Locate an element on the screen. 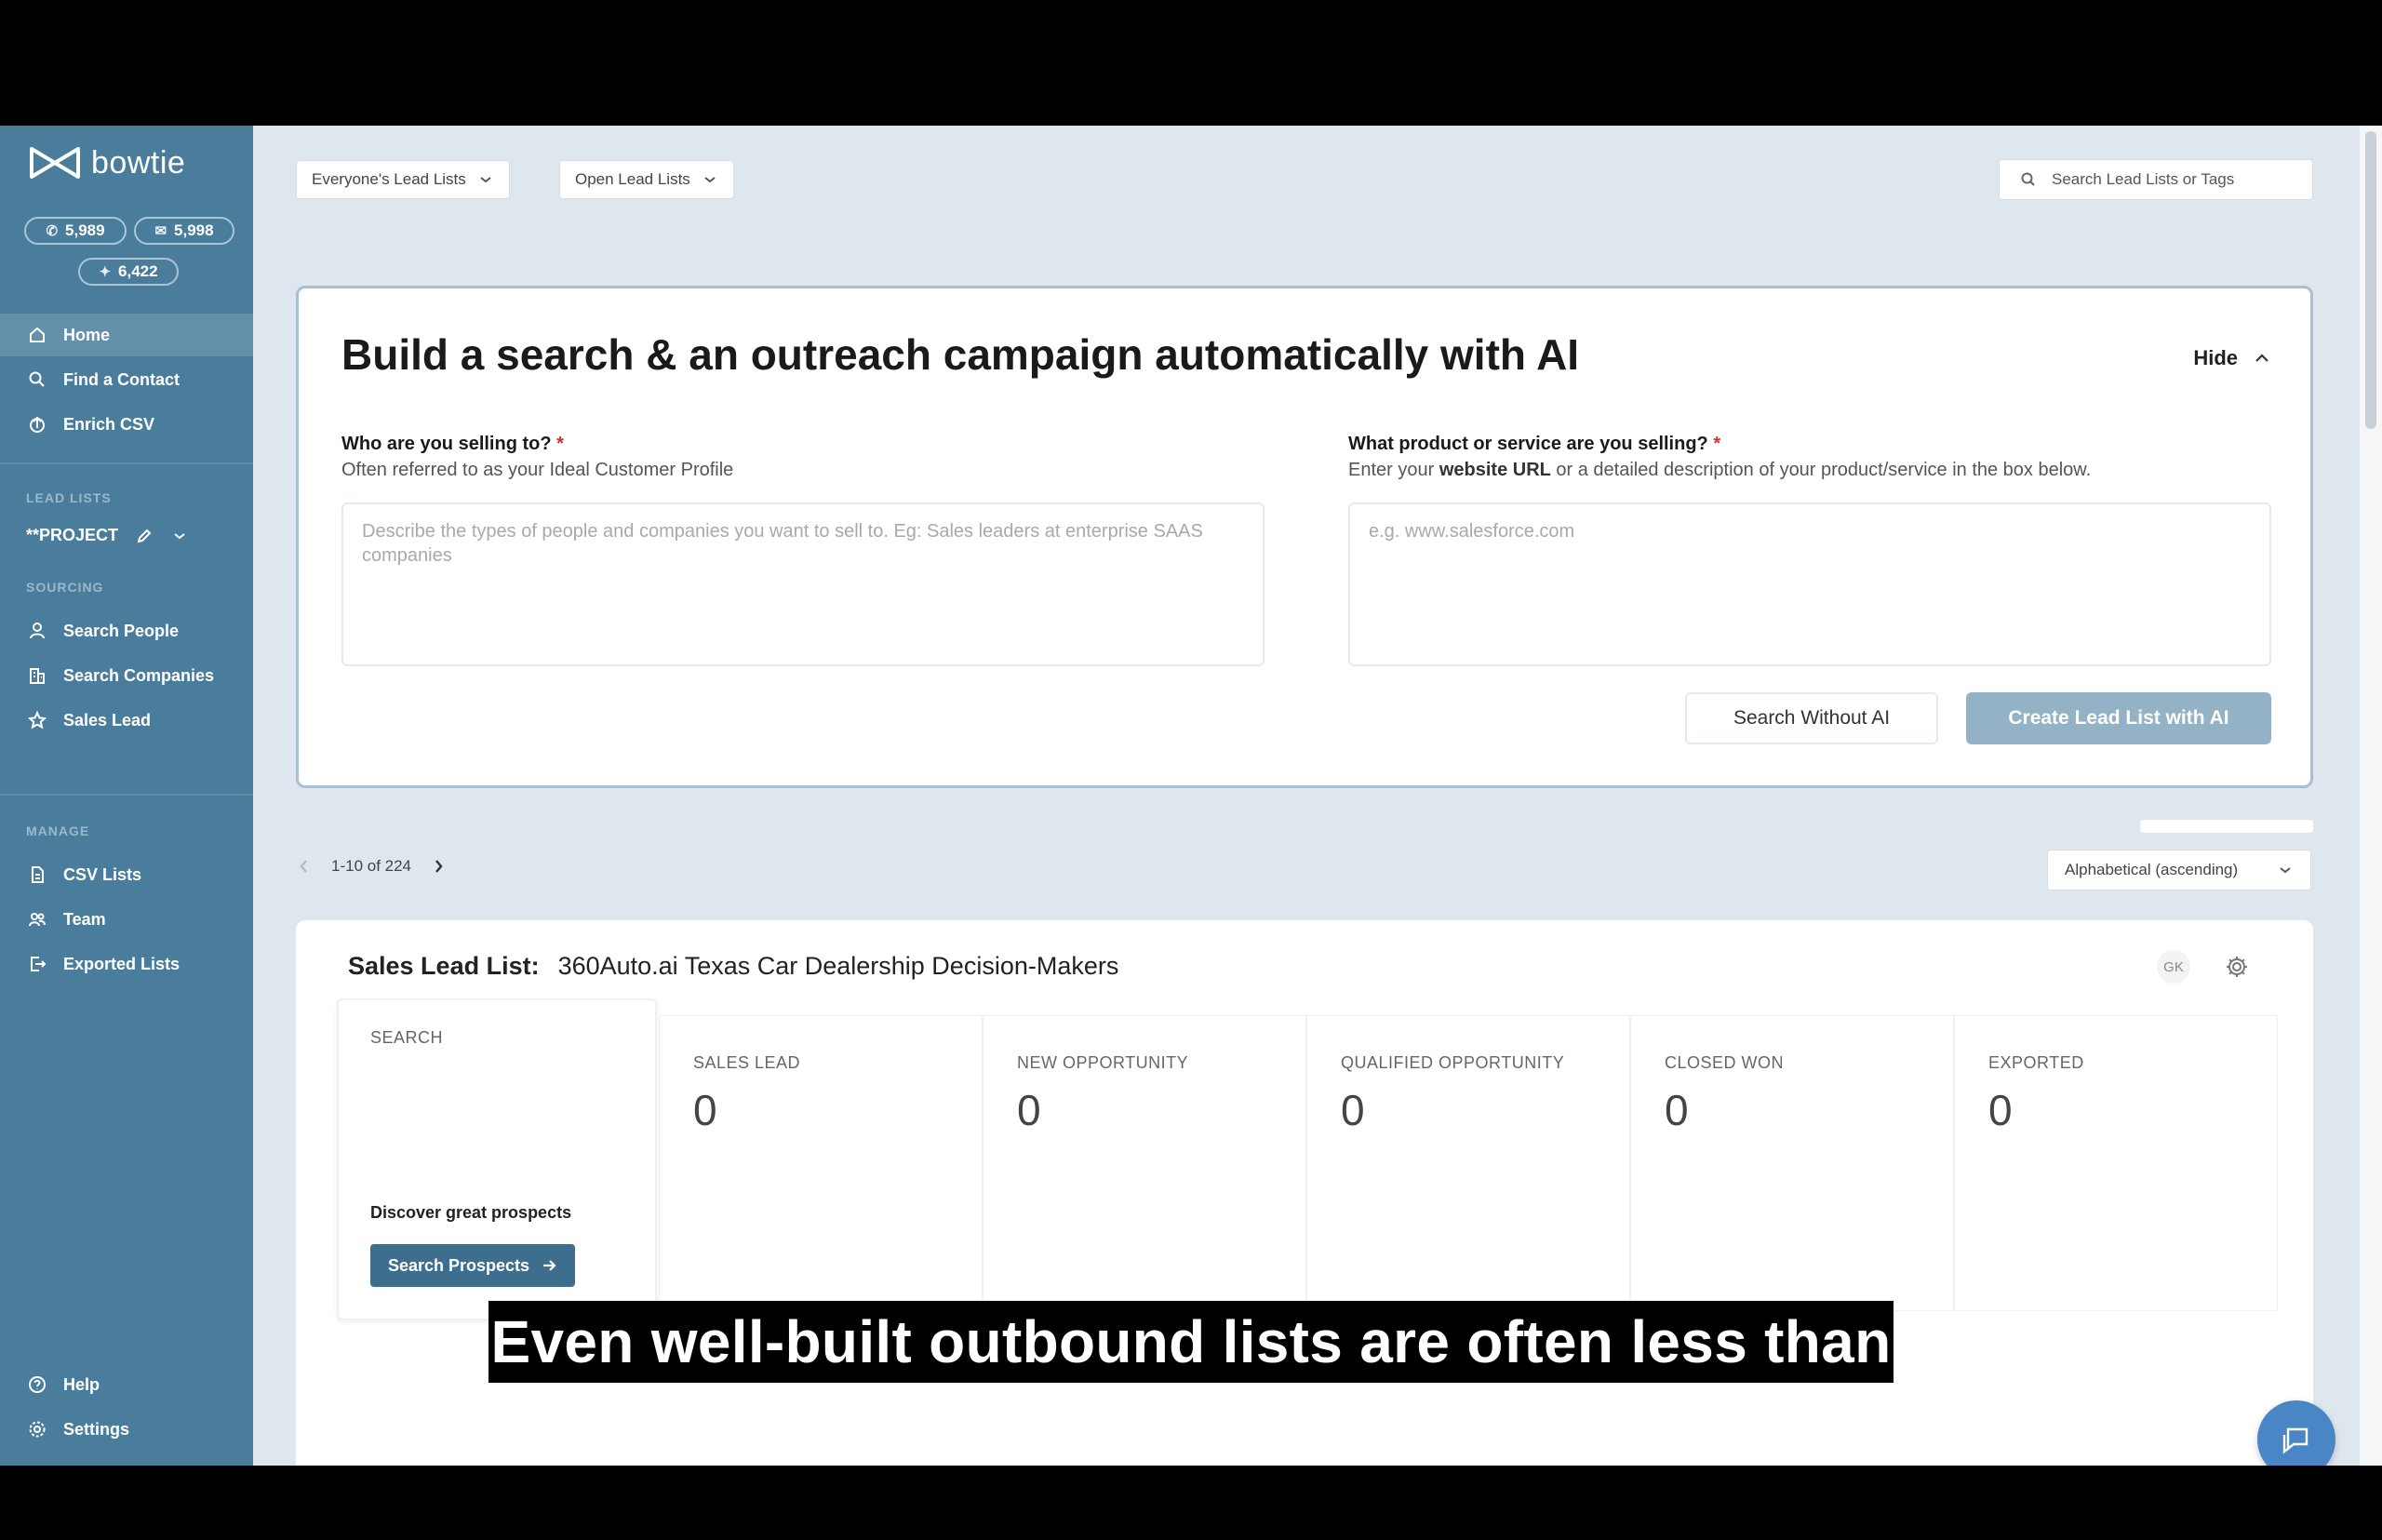 This screenshot has height=1540, width=2382. star-icon is located at coordinates (37, 720).